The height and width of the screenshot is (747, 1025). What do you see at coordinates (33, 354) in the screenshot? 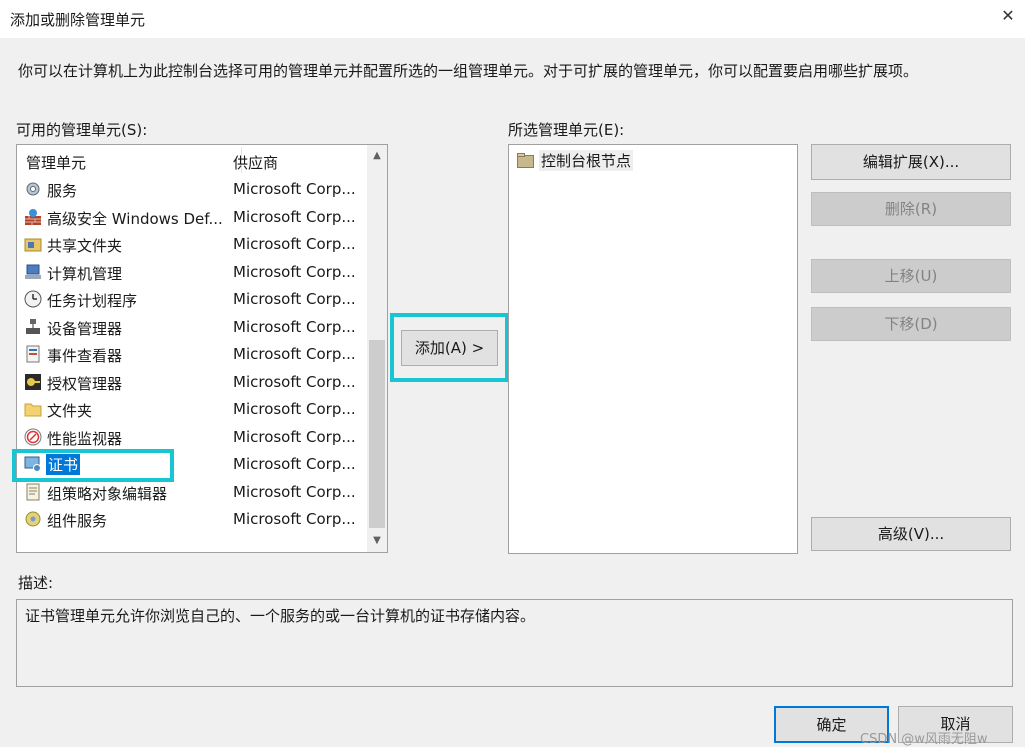
I see `event-viewer-icon` at bounding box center [33, 354].